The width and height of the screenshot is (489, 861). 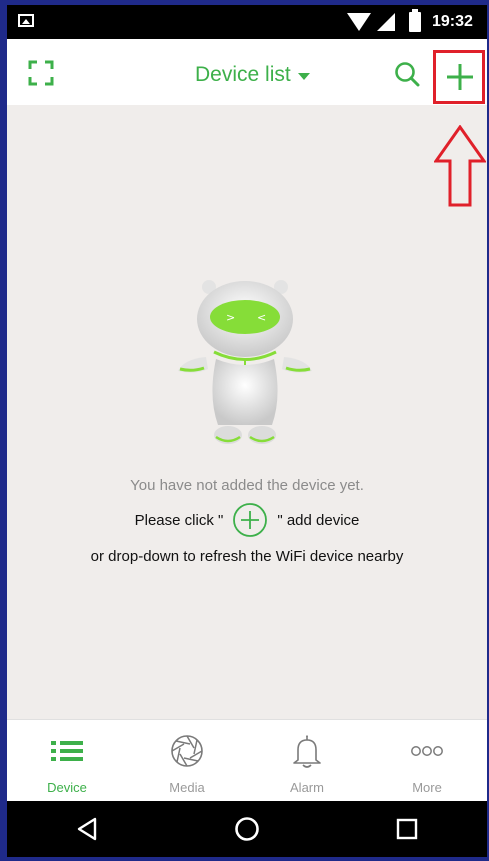 I want to click on instruction-text-after: " add device, so click(x=318, y=520).